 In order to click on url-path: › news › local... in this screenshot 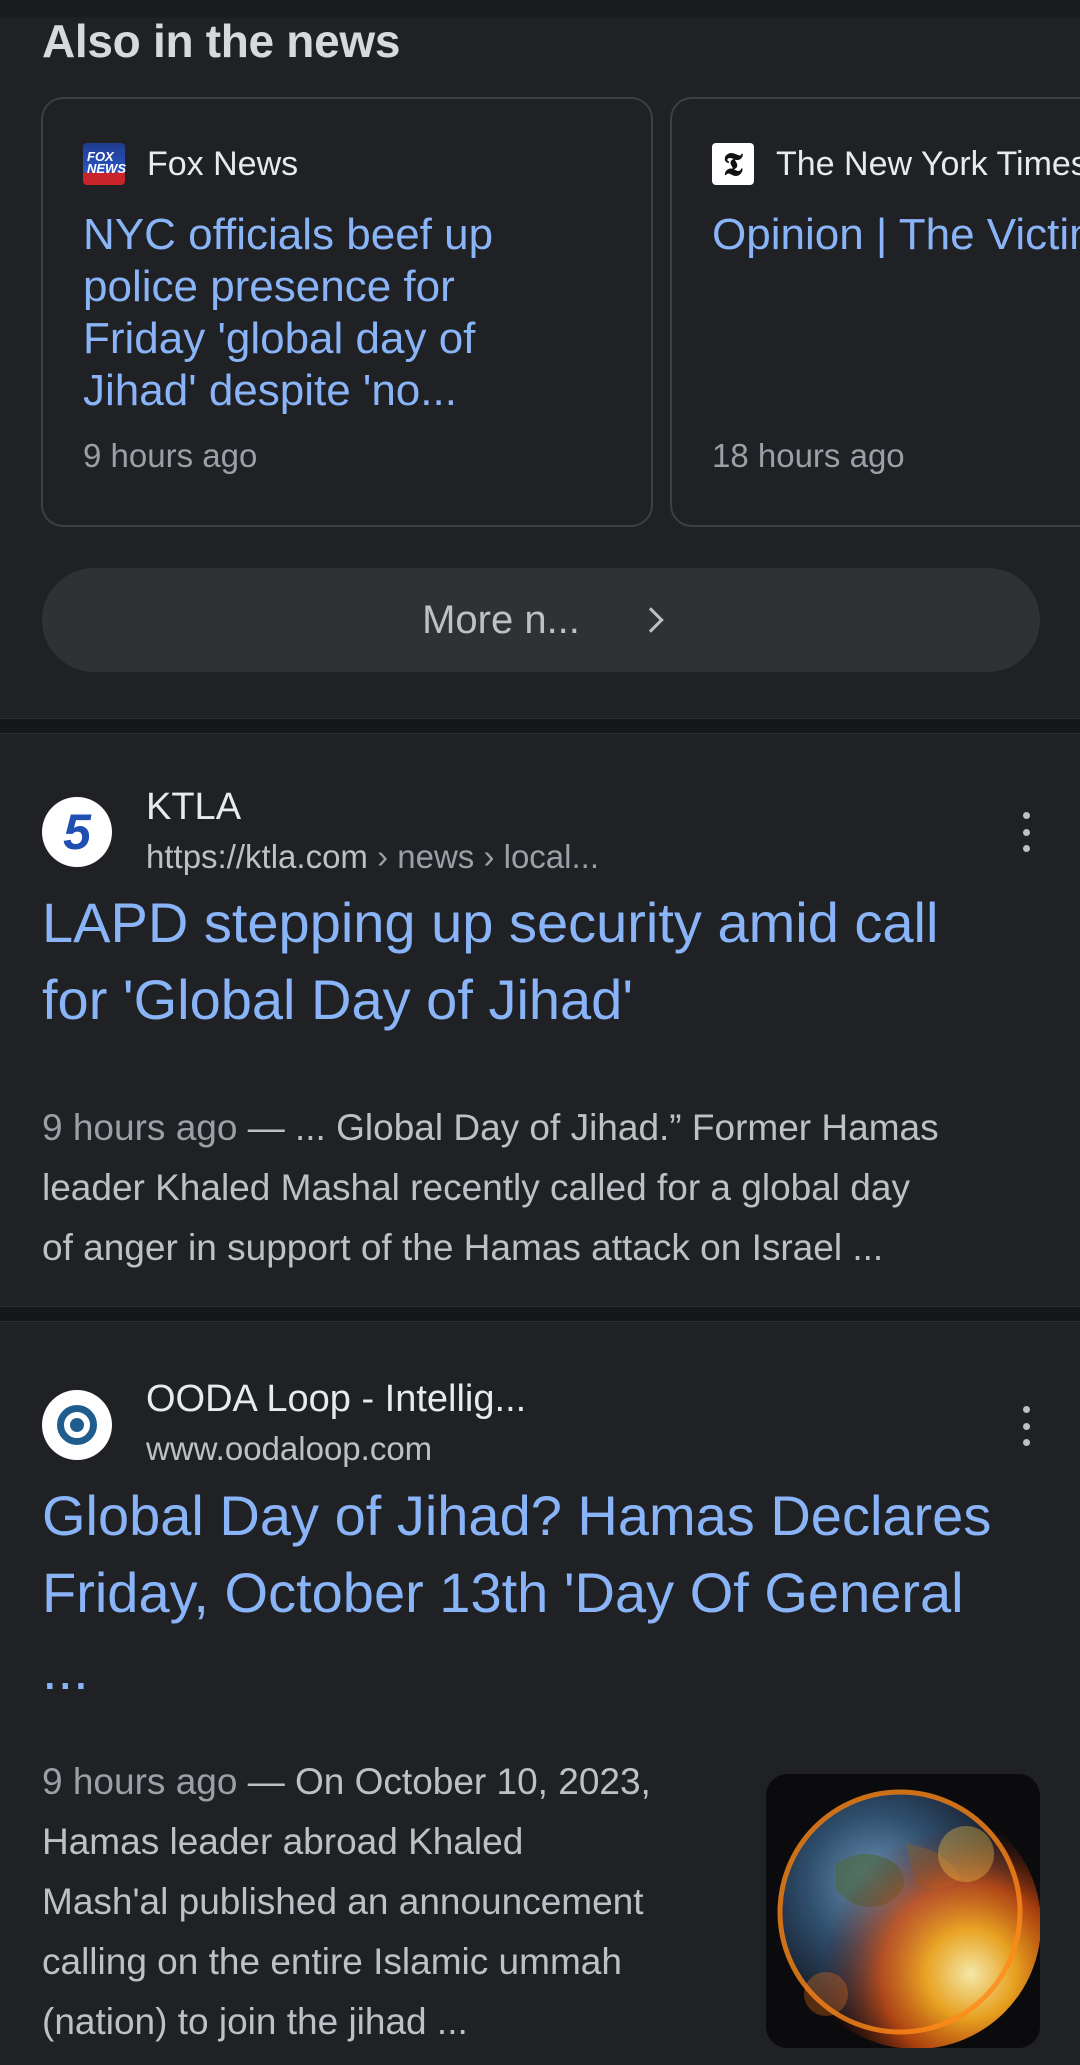, I will do `click(483, 856)`.